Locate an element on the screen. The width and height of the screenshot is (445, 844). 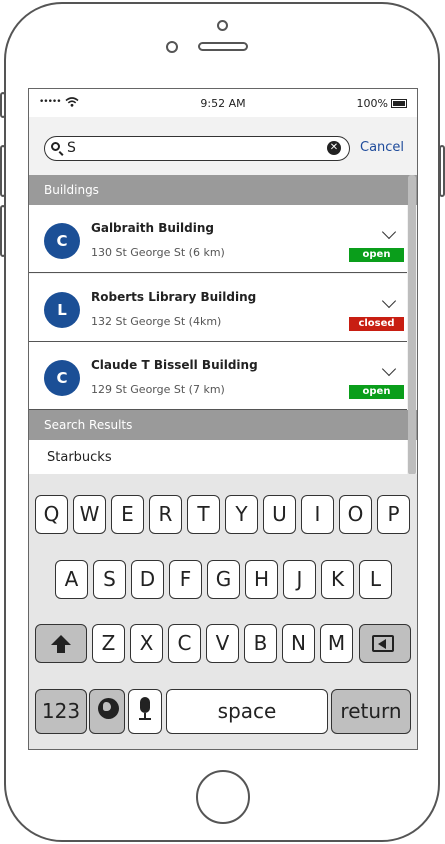
key-a: A is located at coordinates (71, 579).